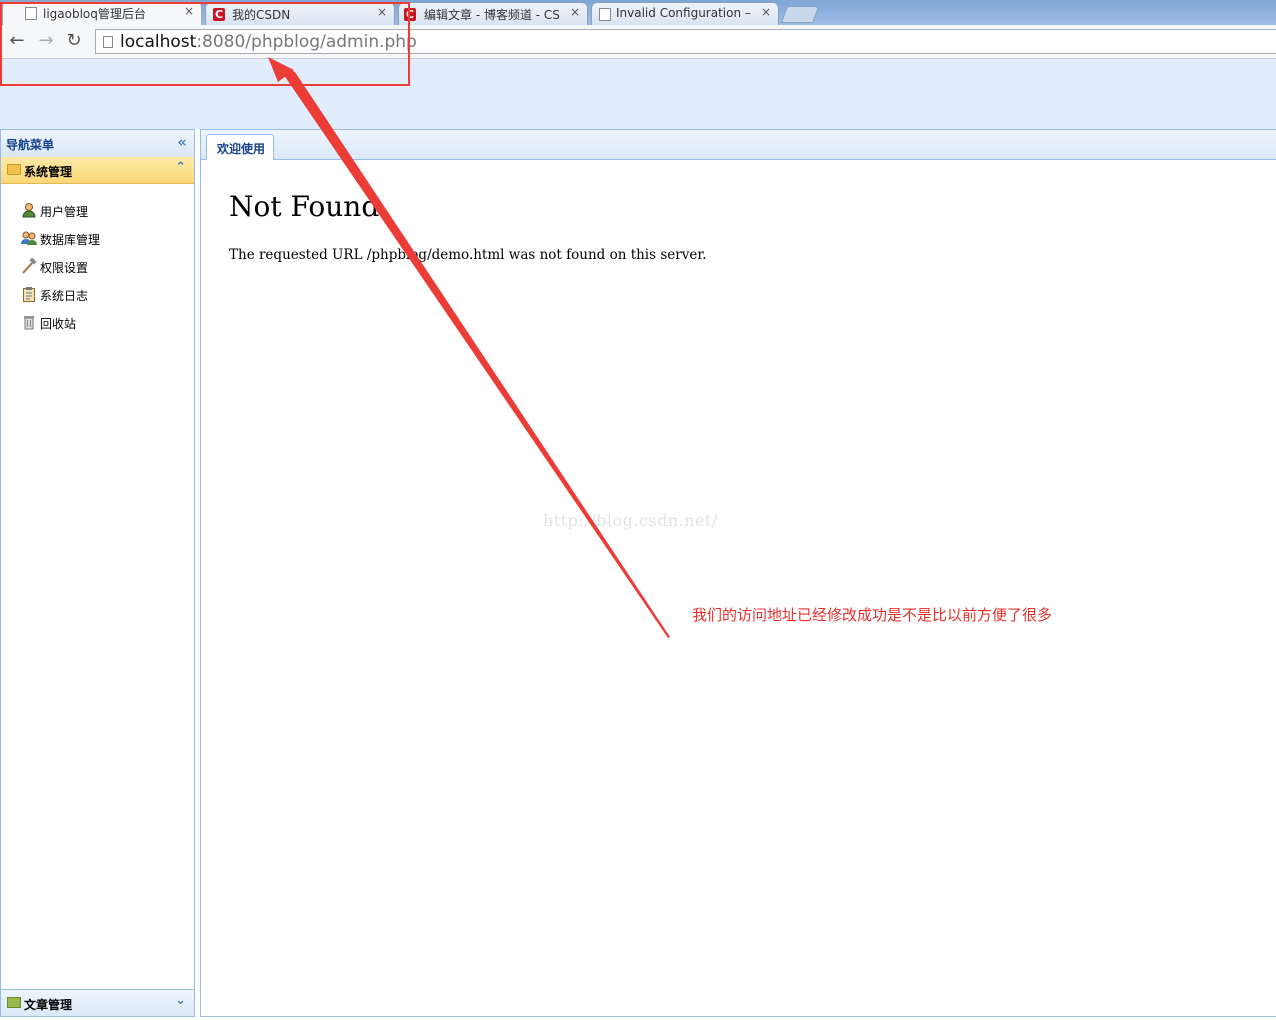  I want to click on tab-label: 欢迎使用, so click(241, 149).